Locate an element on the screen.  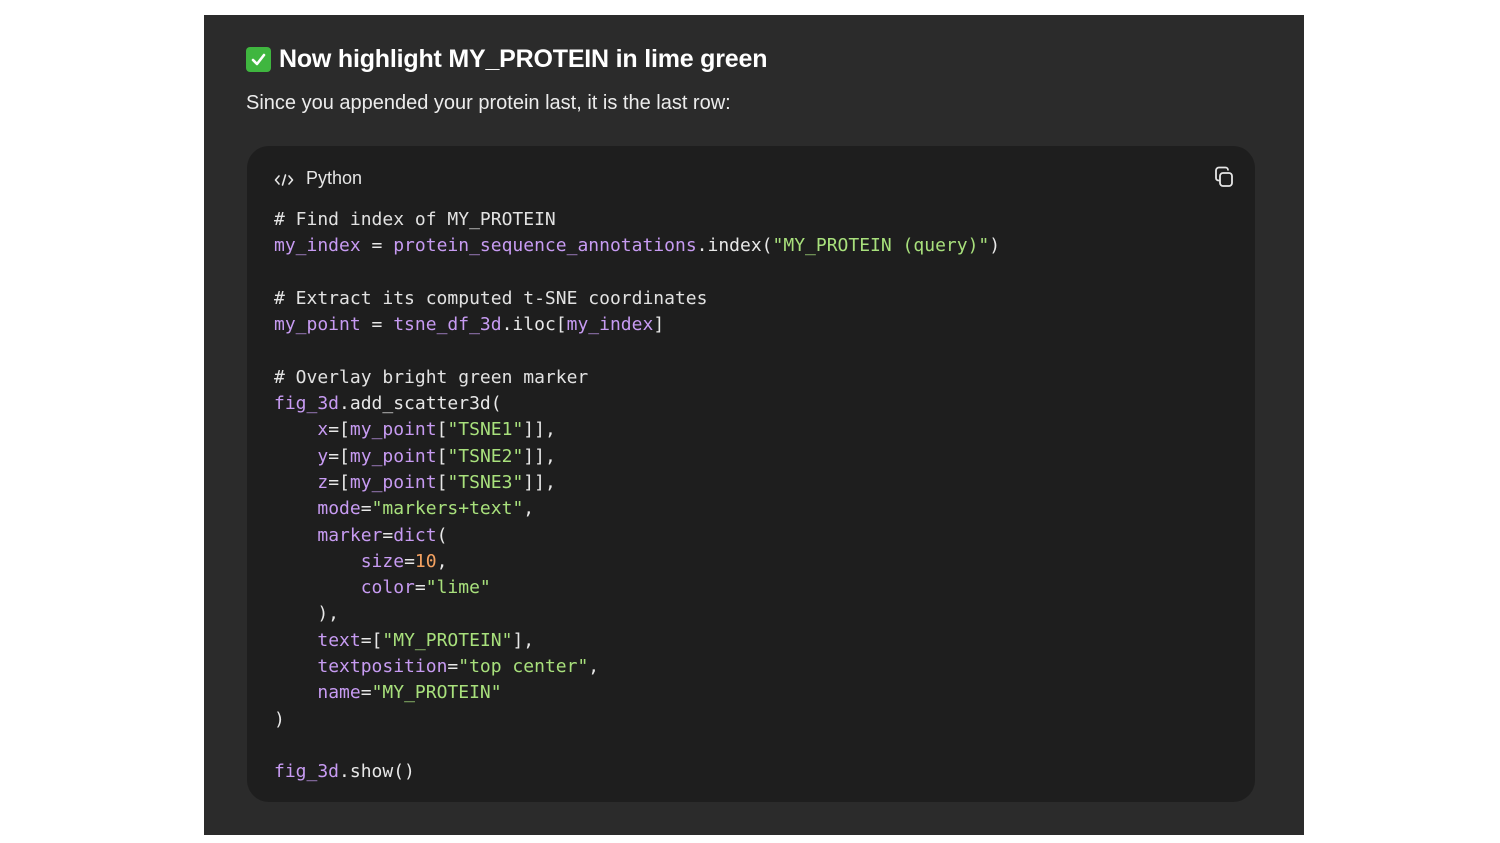
code-token: x is located at coordinates (323, 430).